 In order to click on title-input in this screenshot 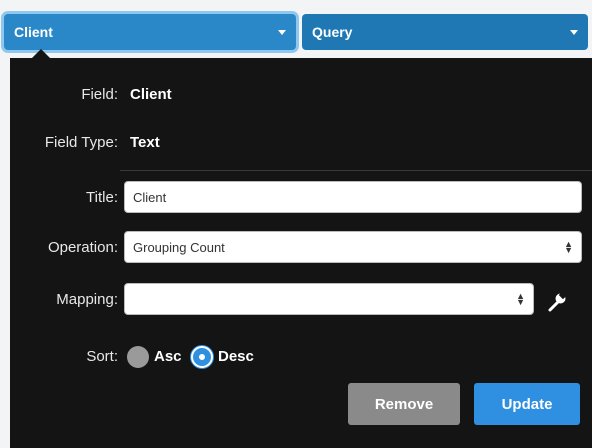, I will do `click(353, 197)`.